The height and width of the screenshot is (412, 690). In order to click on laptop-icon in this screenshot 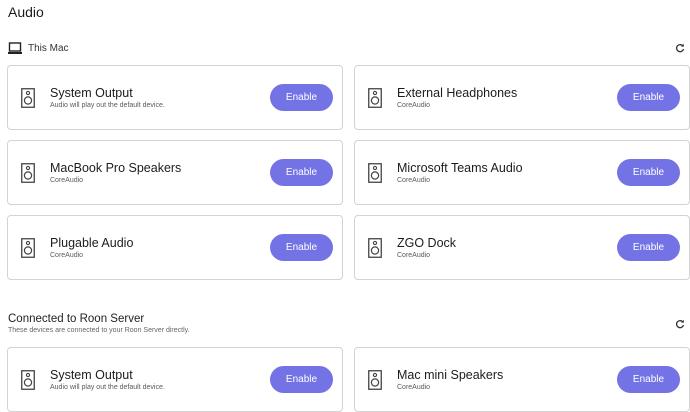, I will do `click(15, 47)`.